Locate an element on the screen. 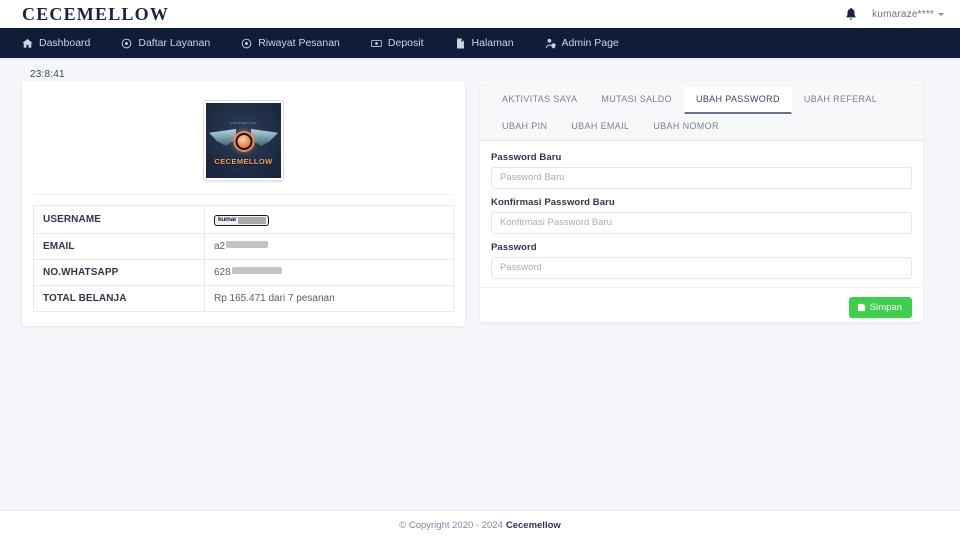 Image resolution: width=960 pixels, height=540 pixels. redacted-email: a2 is located at coordinates (241, 246).